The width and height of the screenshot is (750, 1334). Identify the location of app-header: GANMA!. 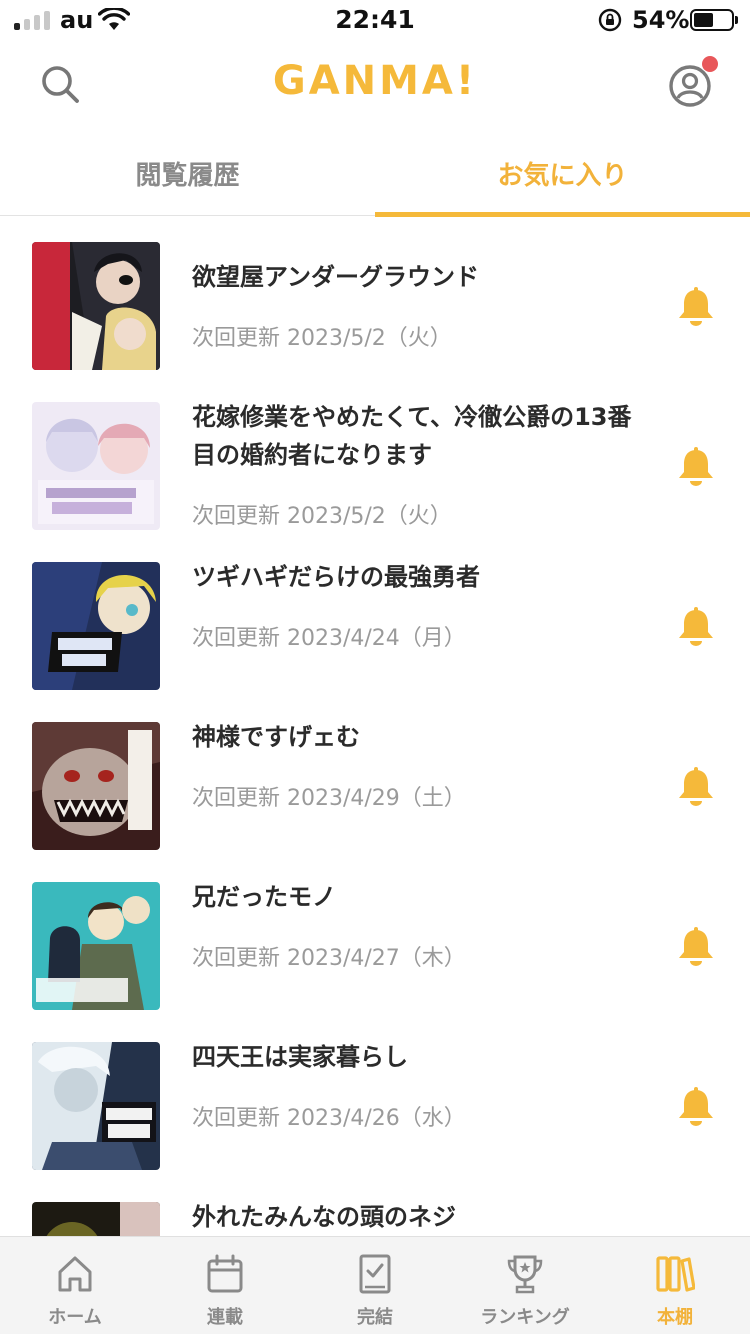
(375, 85).